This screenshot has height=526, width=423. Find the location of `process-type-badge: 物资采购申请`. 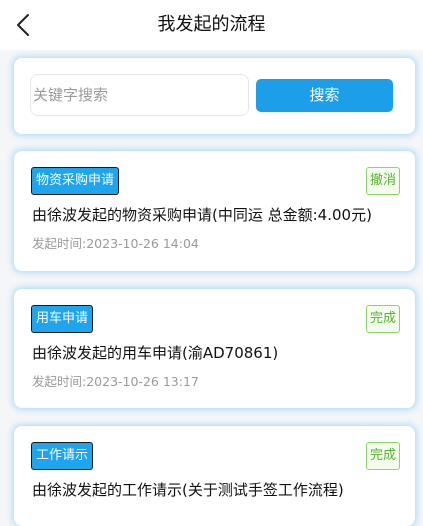

process-type-badge: 物资采购申请 is located at coordinates (75, 181).